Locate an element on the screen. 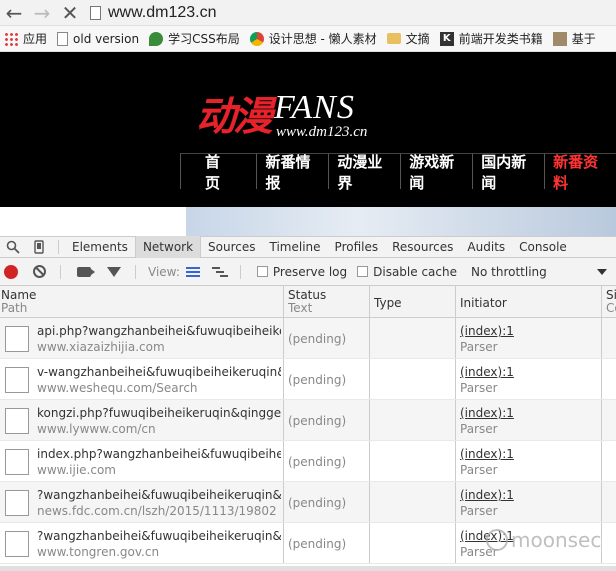 This screenshot has width=616, height=571. bookmark-based: 基于 is located at coordinates (575, 38).